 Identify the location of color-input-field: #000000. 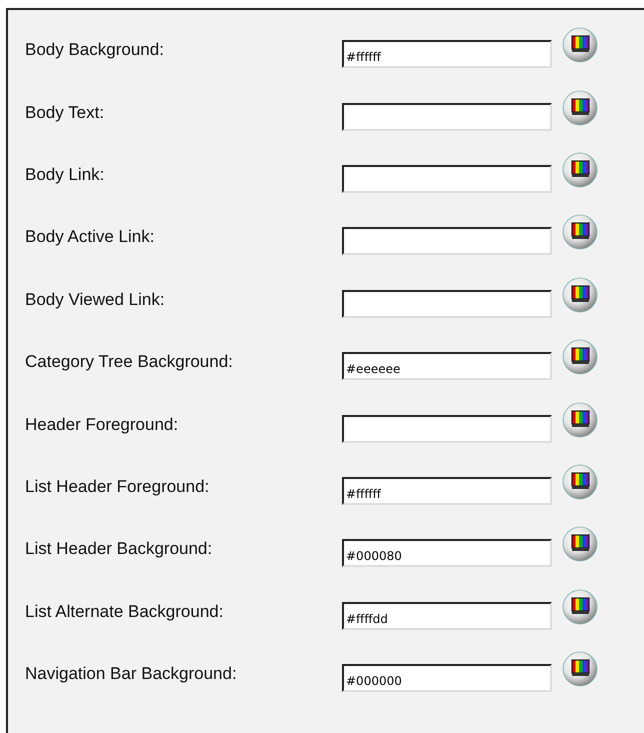
(447, 678).